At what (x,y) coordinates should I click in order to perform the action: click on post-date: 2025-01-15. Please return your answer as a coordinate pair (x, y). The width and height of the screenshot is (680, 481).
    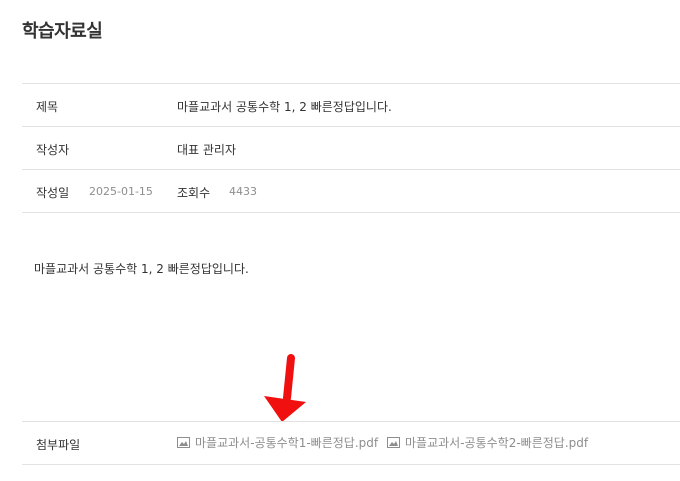
    Looking at the image, I should click on (121, 191).